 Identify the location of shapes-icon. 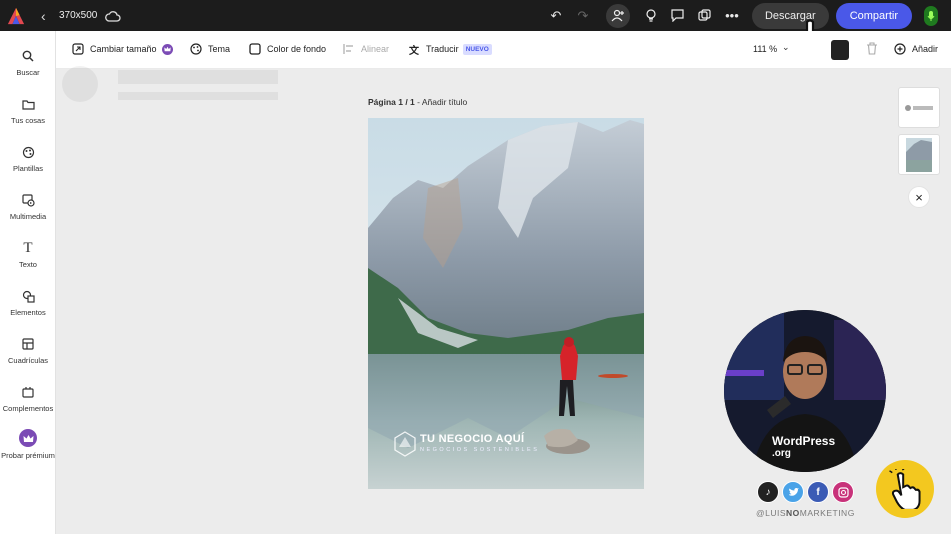
(28, 296).